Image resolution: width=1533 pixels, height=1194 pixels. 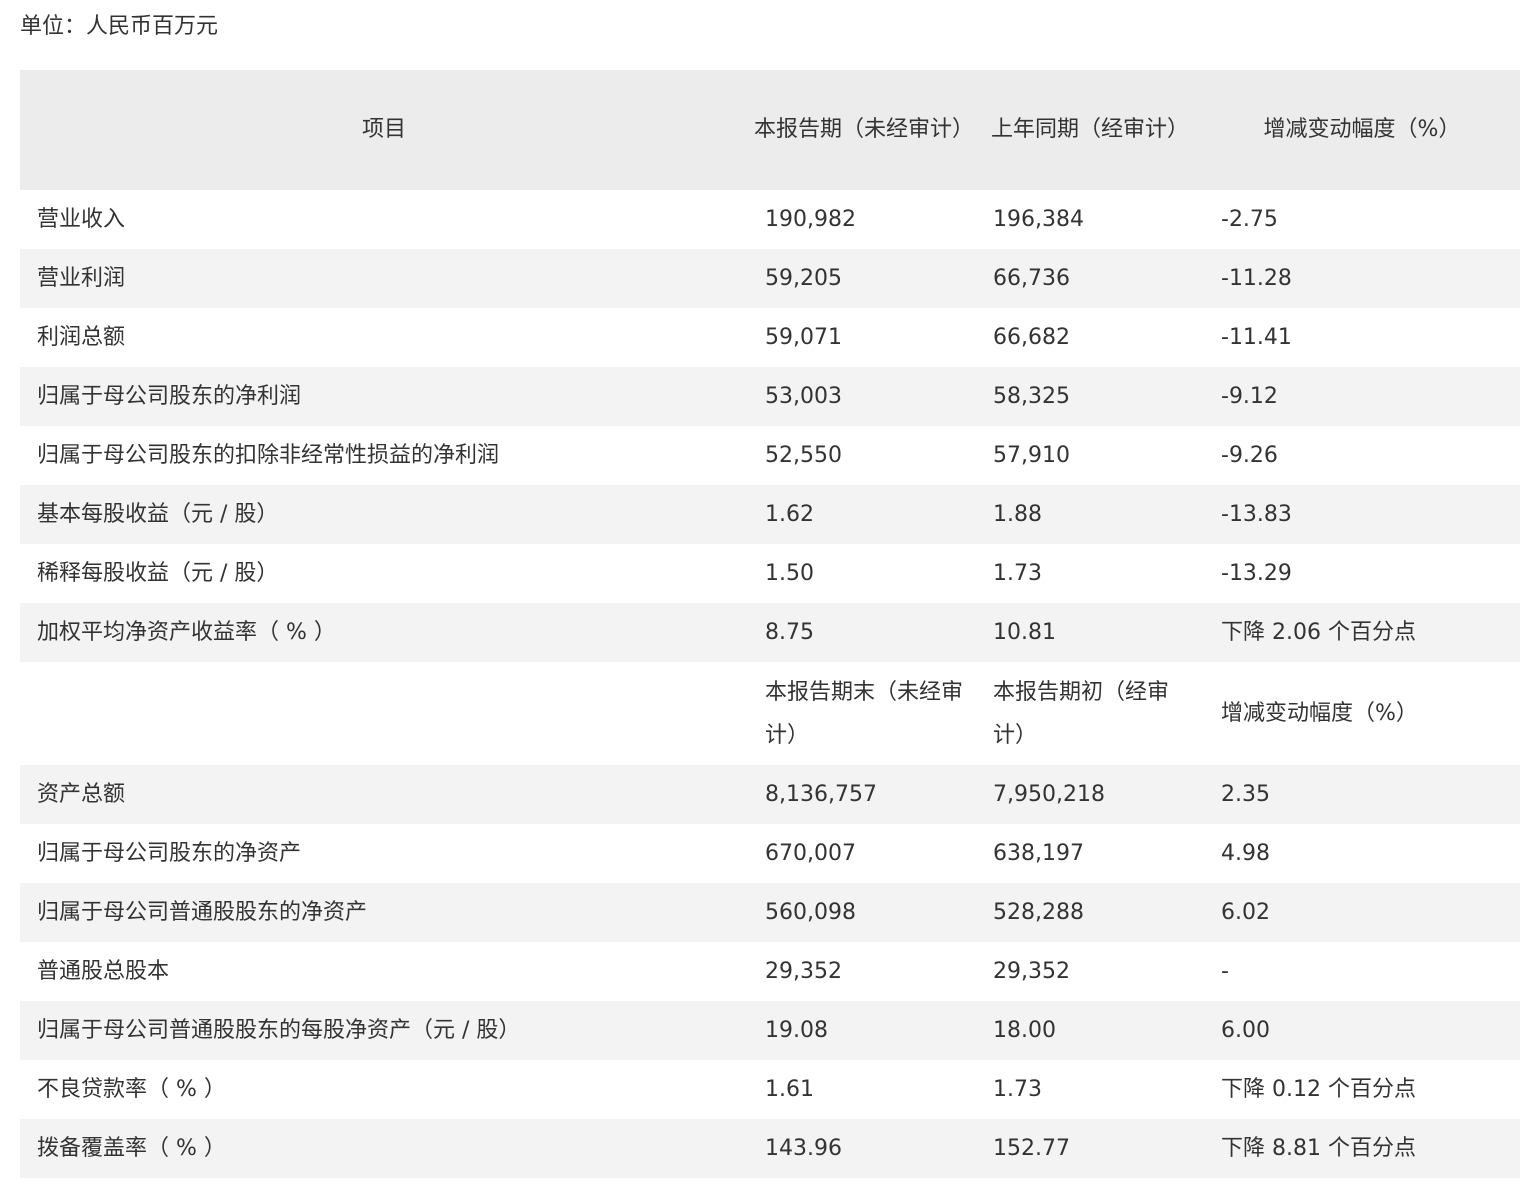 What do you see at coordinates (1249, 455) in the screenshot?
I see `row-change: -9.26` at bounding box center [1249, 455].